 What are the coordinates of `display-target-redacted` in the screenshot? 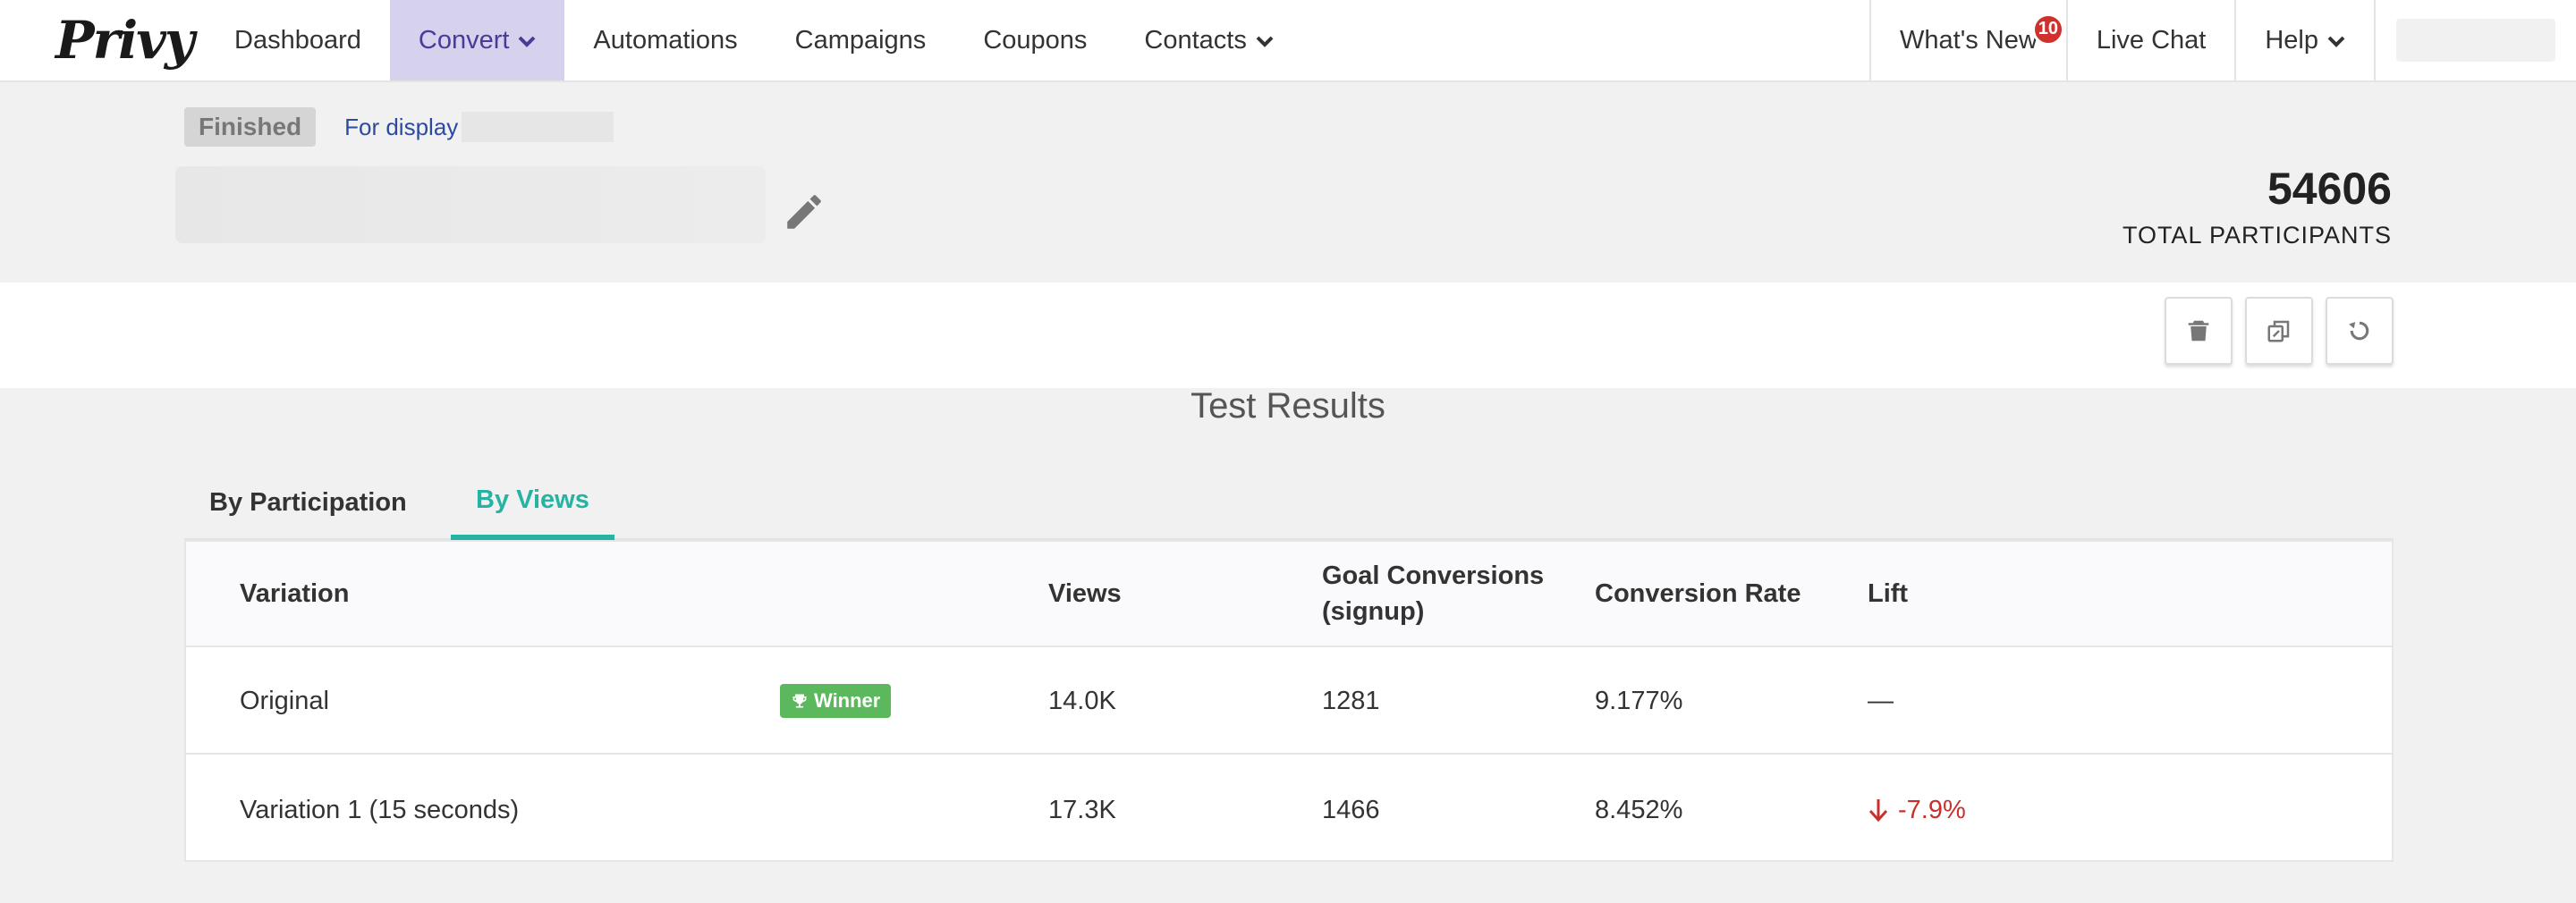 It's located at (538, 127).